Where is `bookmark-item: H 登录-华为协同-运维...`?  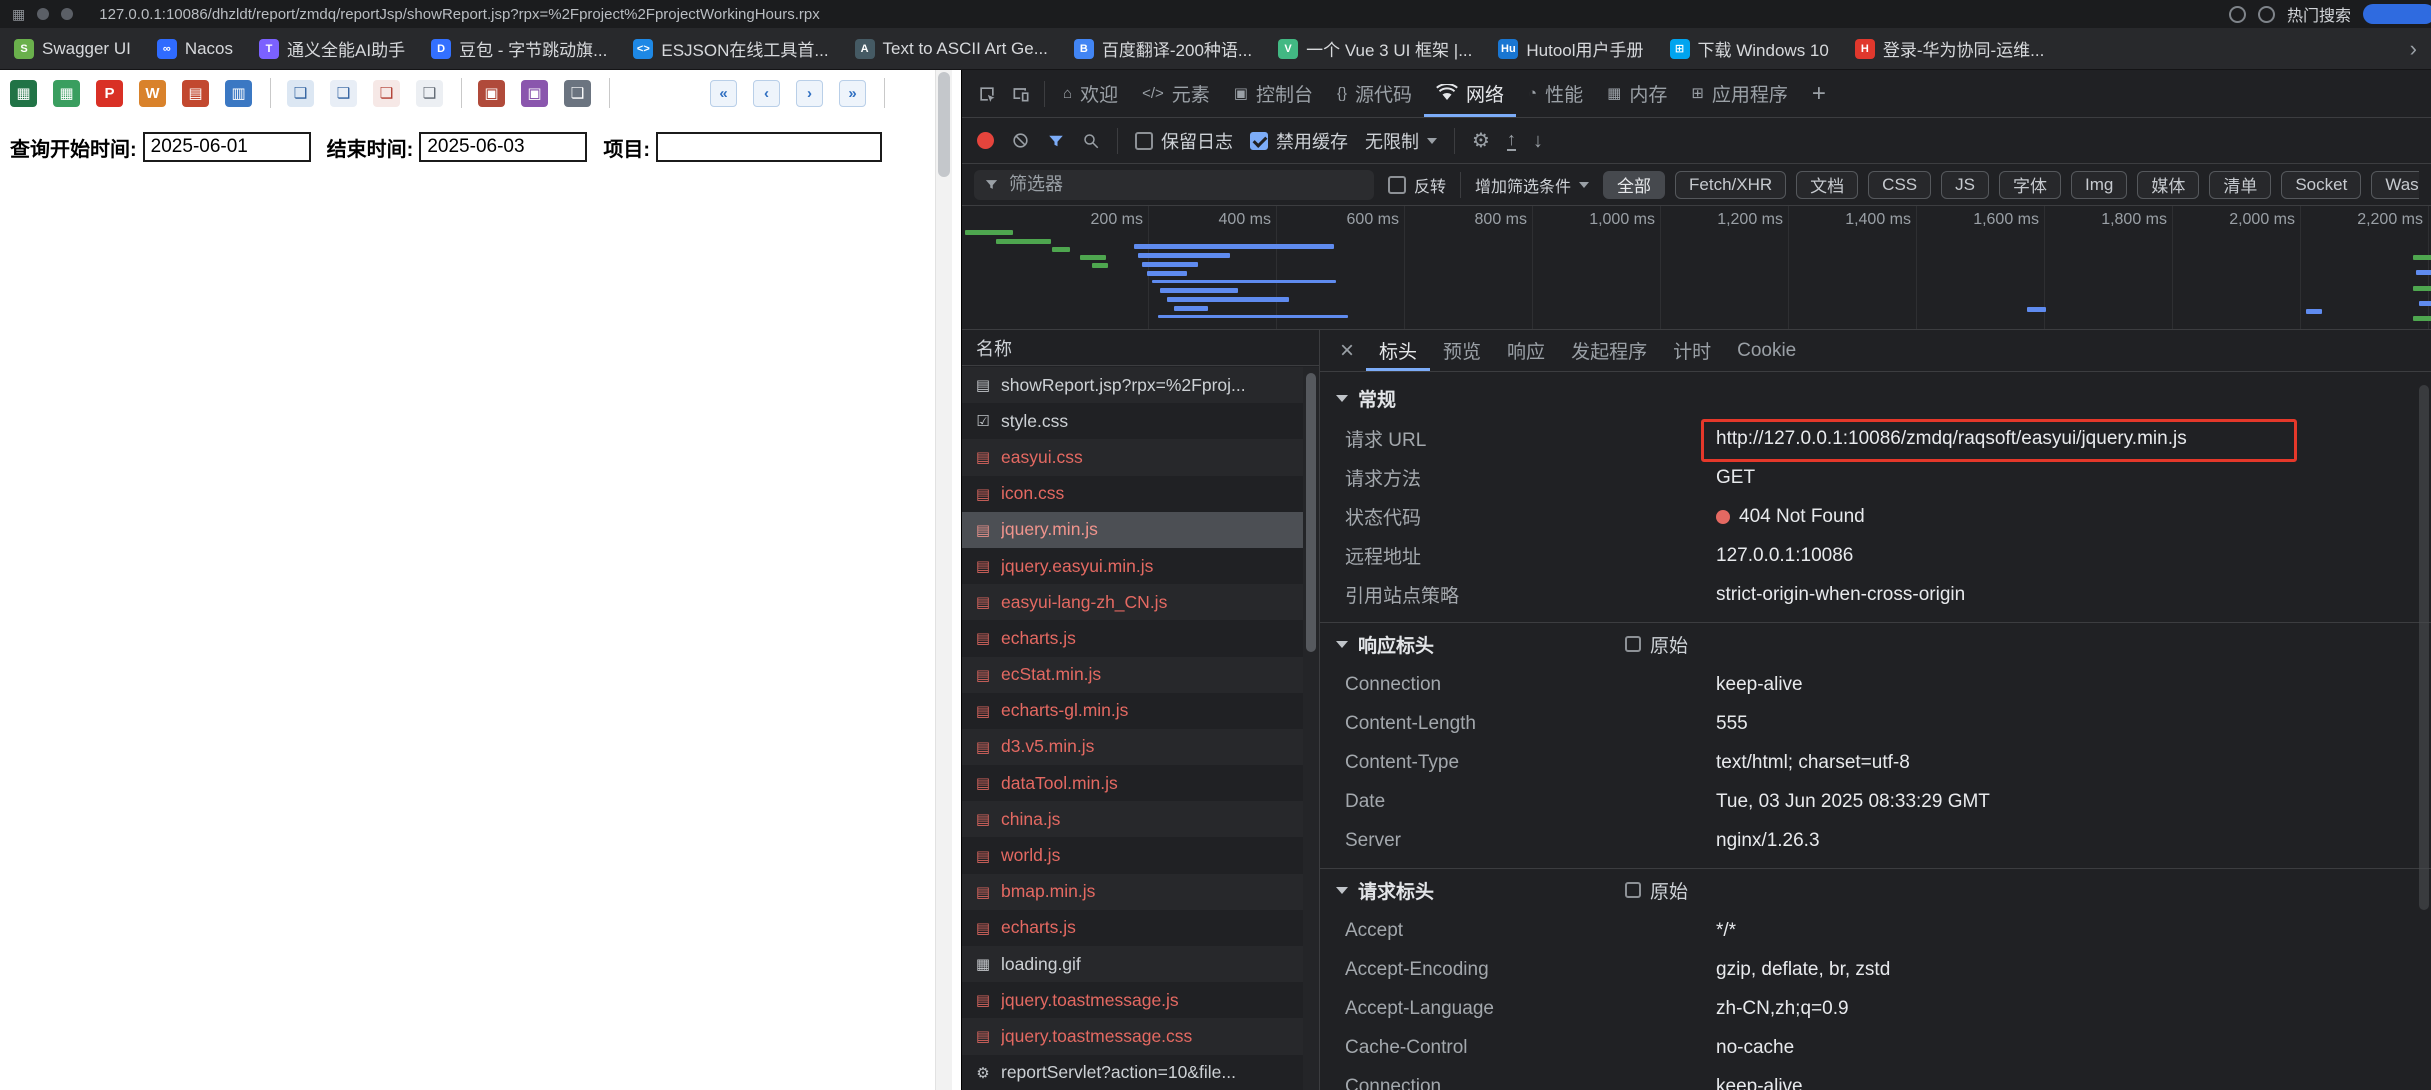
bookmark-item: H 登录-华为协同-运维... is located at coordinates (1949, 48).